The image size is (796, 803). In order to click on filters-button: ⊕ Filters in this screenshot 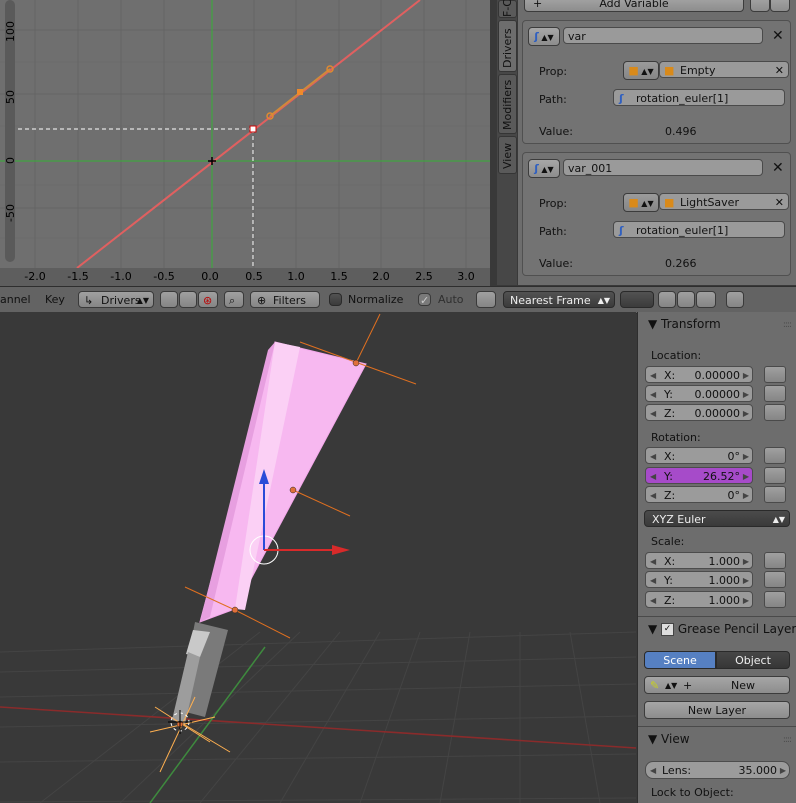, I will do `click(285, 299)`.